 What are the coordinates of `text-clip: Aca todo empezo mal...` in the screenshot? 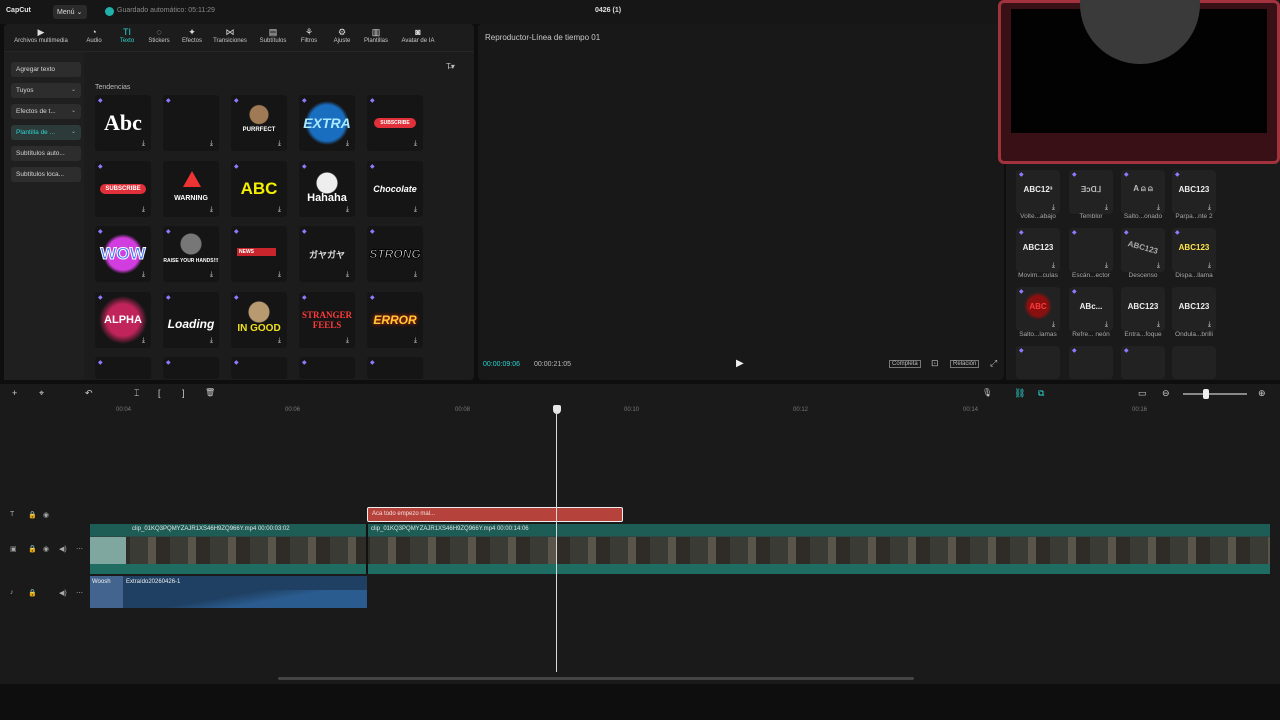 It's located at (495, 514).